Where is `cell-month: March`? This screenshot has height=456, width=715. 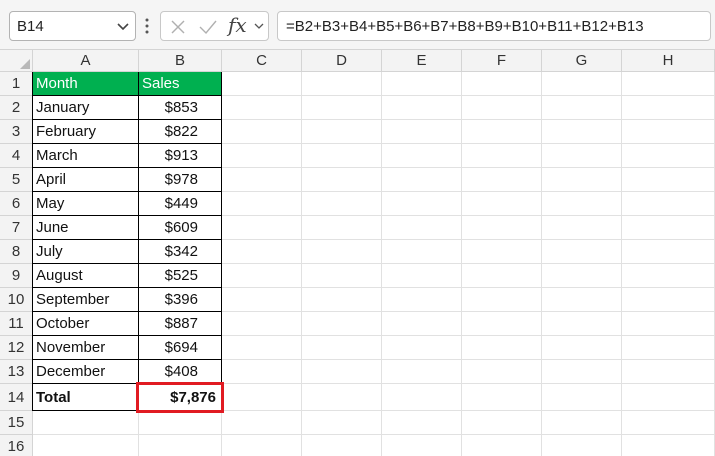
cell-month: March is located at coordinates (86, 156).